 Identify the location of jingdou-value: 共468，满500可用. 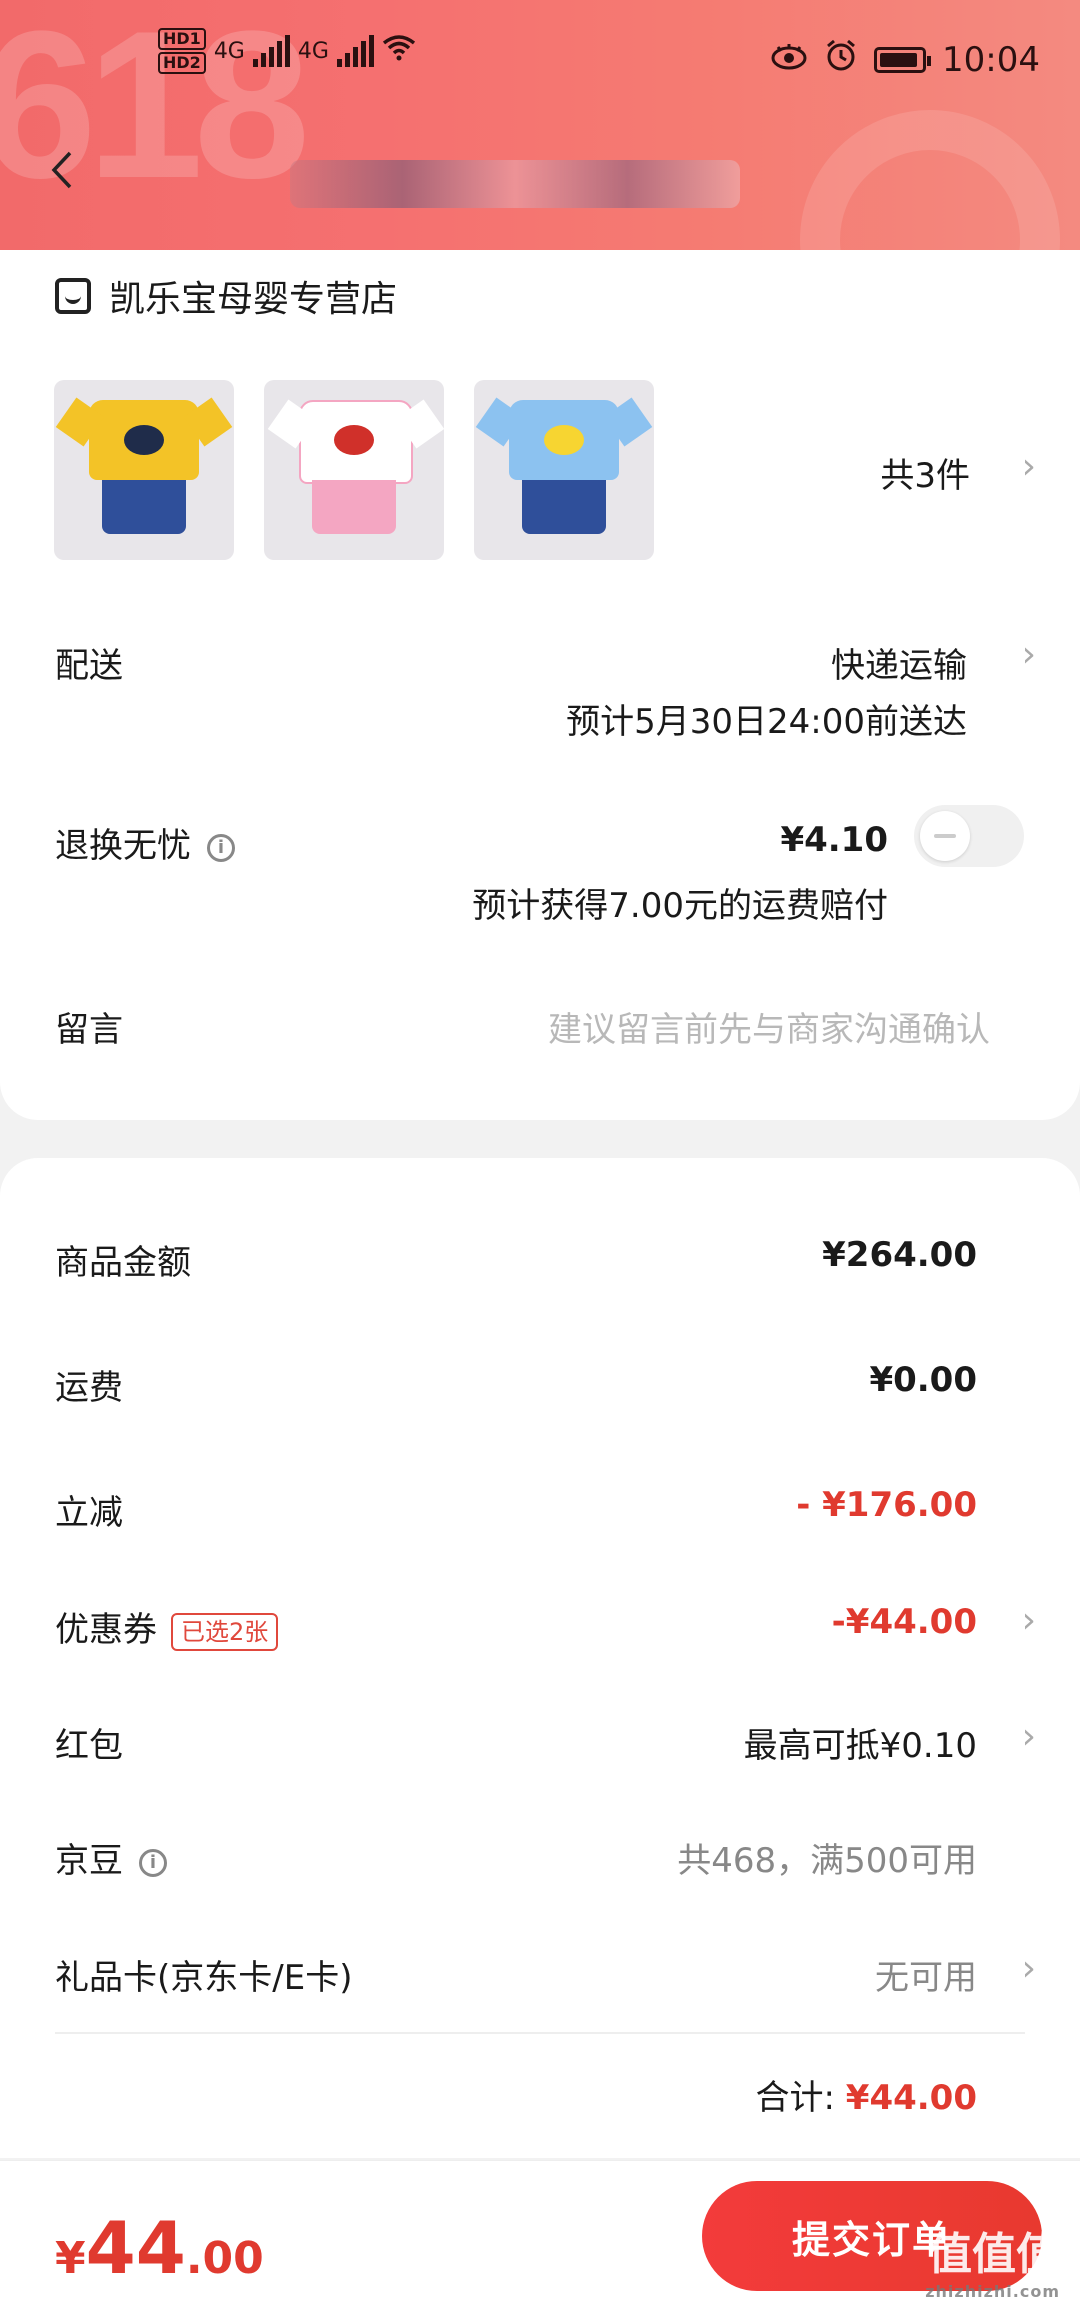
(827, 1861).